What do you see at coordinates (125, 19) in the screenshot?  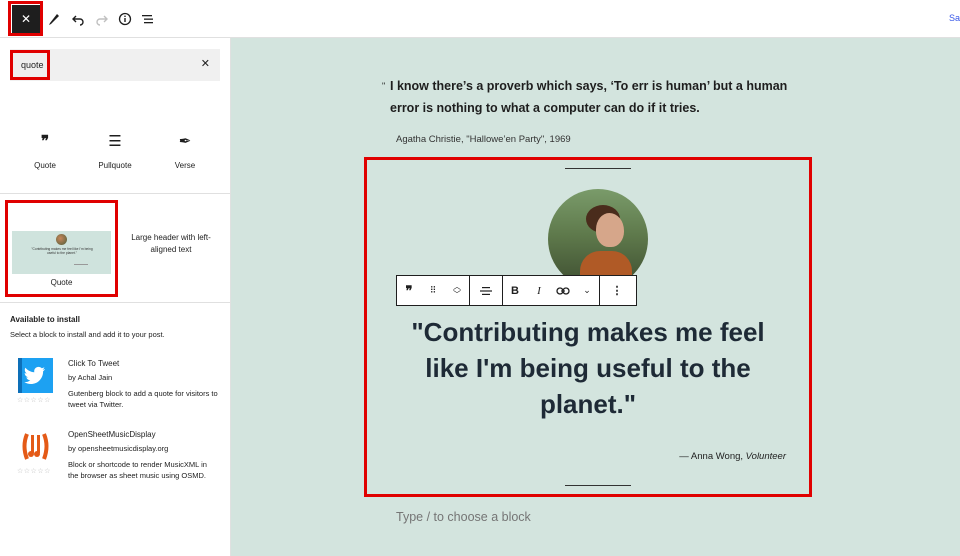 I see `info-icon` at bounding box center [125, 19].